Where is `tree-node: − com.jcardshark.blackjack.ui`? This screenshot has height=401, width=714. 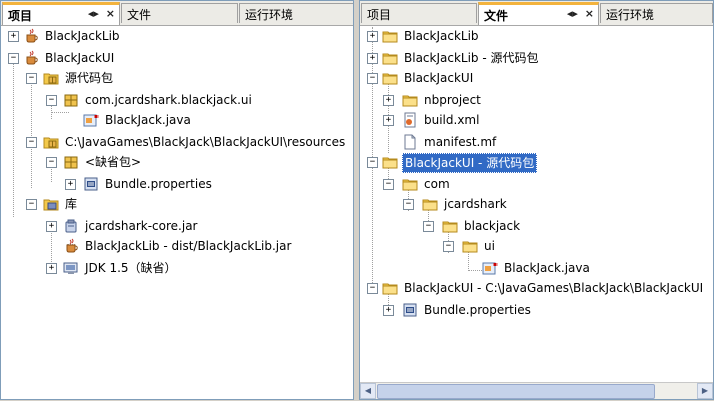 tree-node: − com.jcardshark.blackjack.ui is located at coordinates (177, 100).